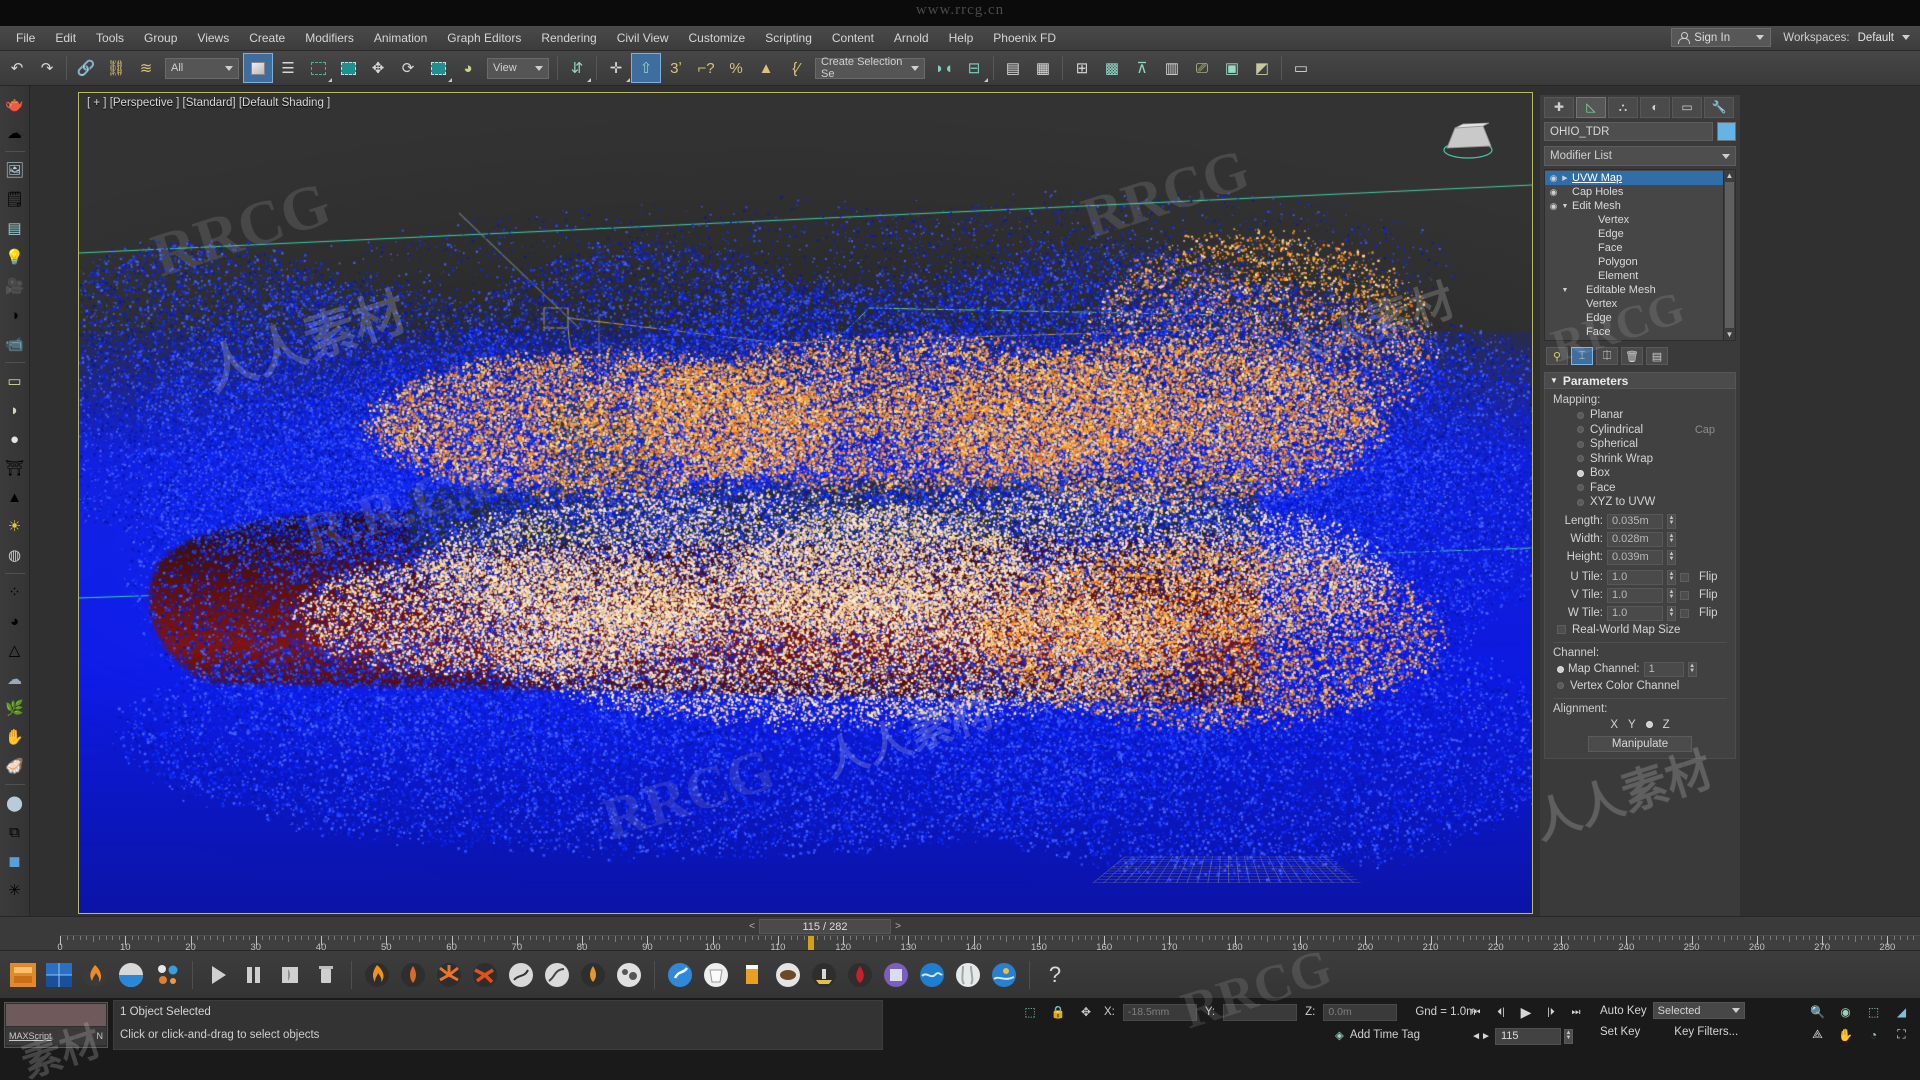 Image resolution: width=1920 pixels, height=1080 pixels. What do you see at coordinates (643, 38) in the screenshot?
I see `menu-item-civil-view: Civil View` at bounding box center [643, 38].